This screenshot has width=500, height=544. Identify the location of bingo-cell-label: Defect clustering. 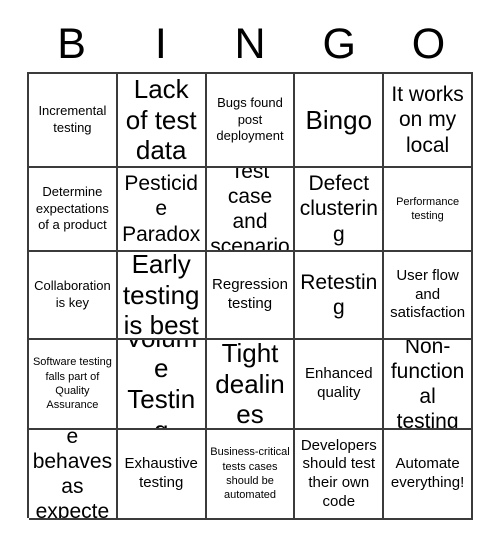
(338, 209).